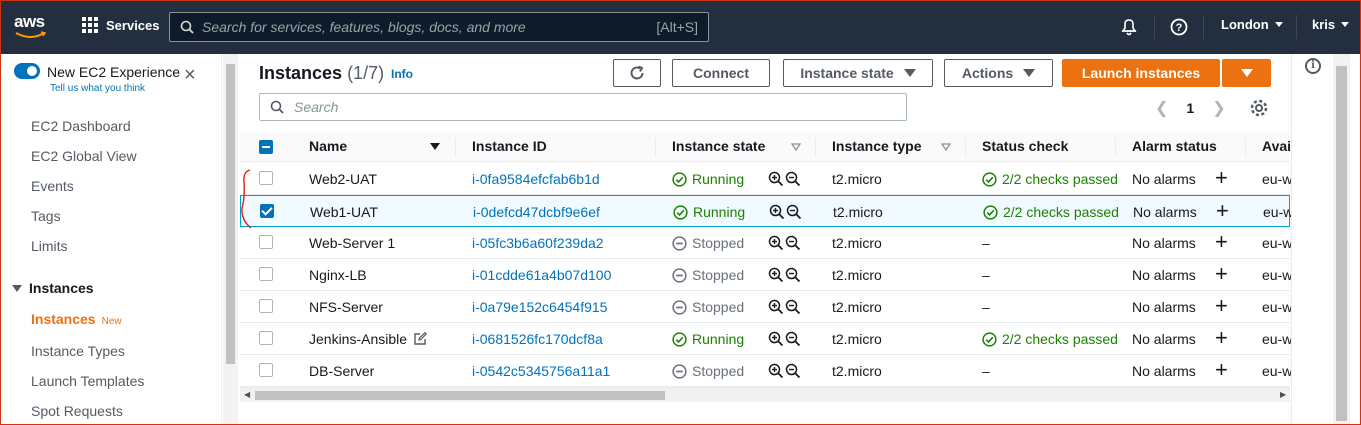  I want to click on instance-id-link: i-0681526fc170dcf8a, so click(537, 339).